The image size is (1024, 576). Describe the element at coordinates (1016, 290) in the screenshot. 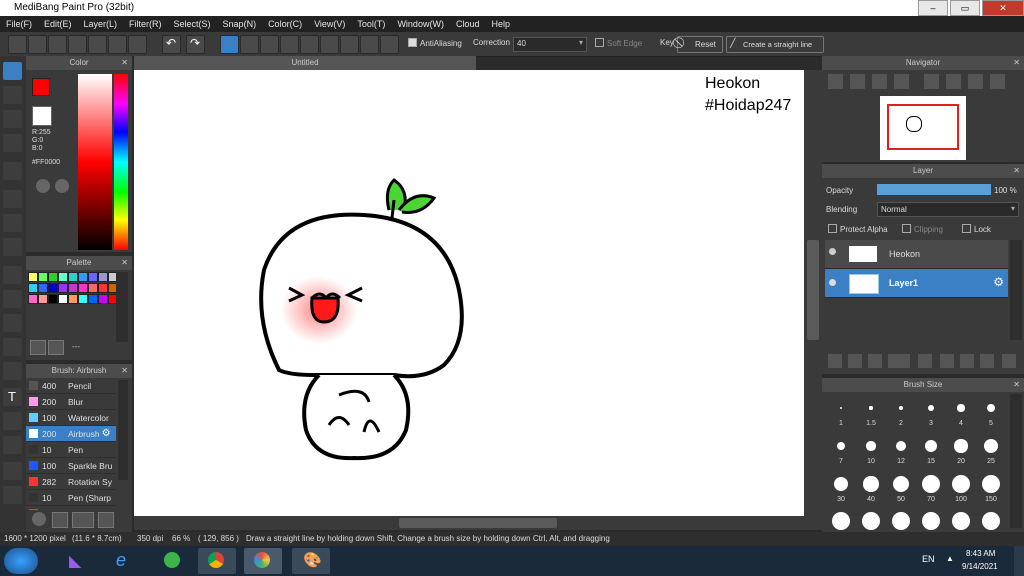

I see `layer-scrollbar` at that location.